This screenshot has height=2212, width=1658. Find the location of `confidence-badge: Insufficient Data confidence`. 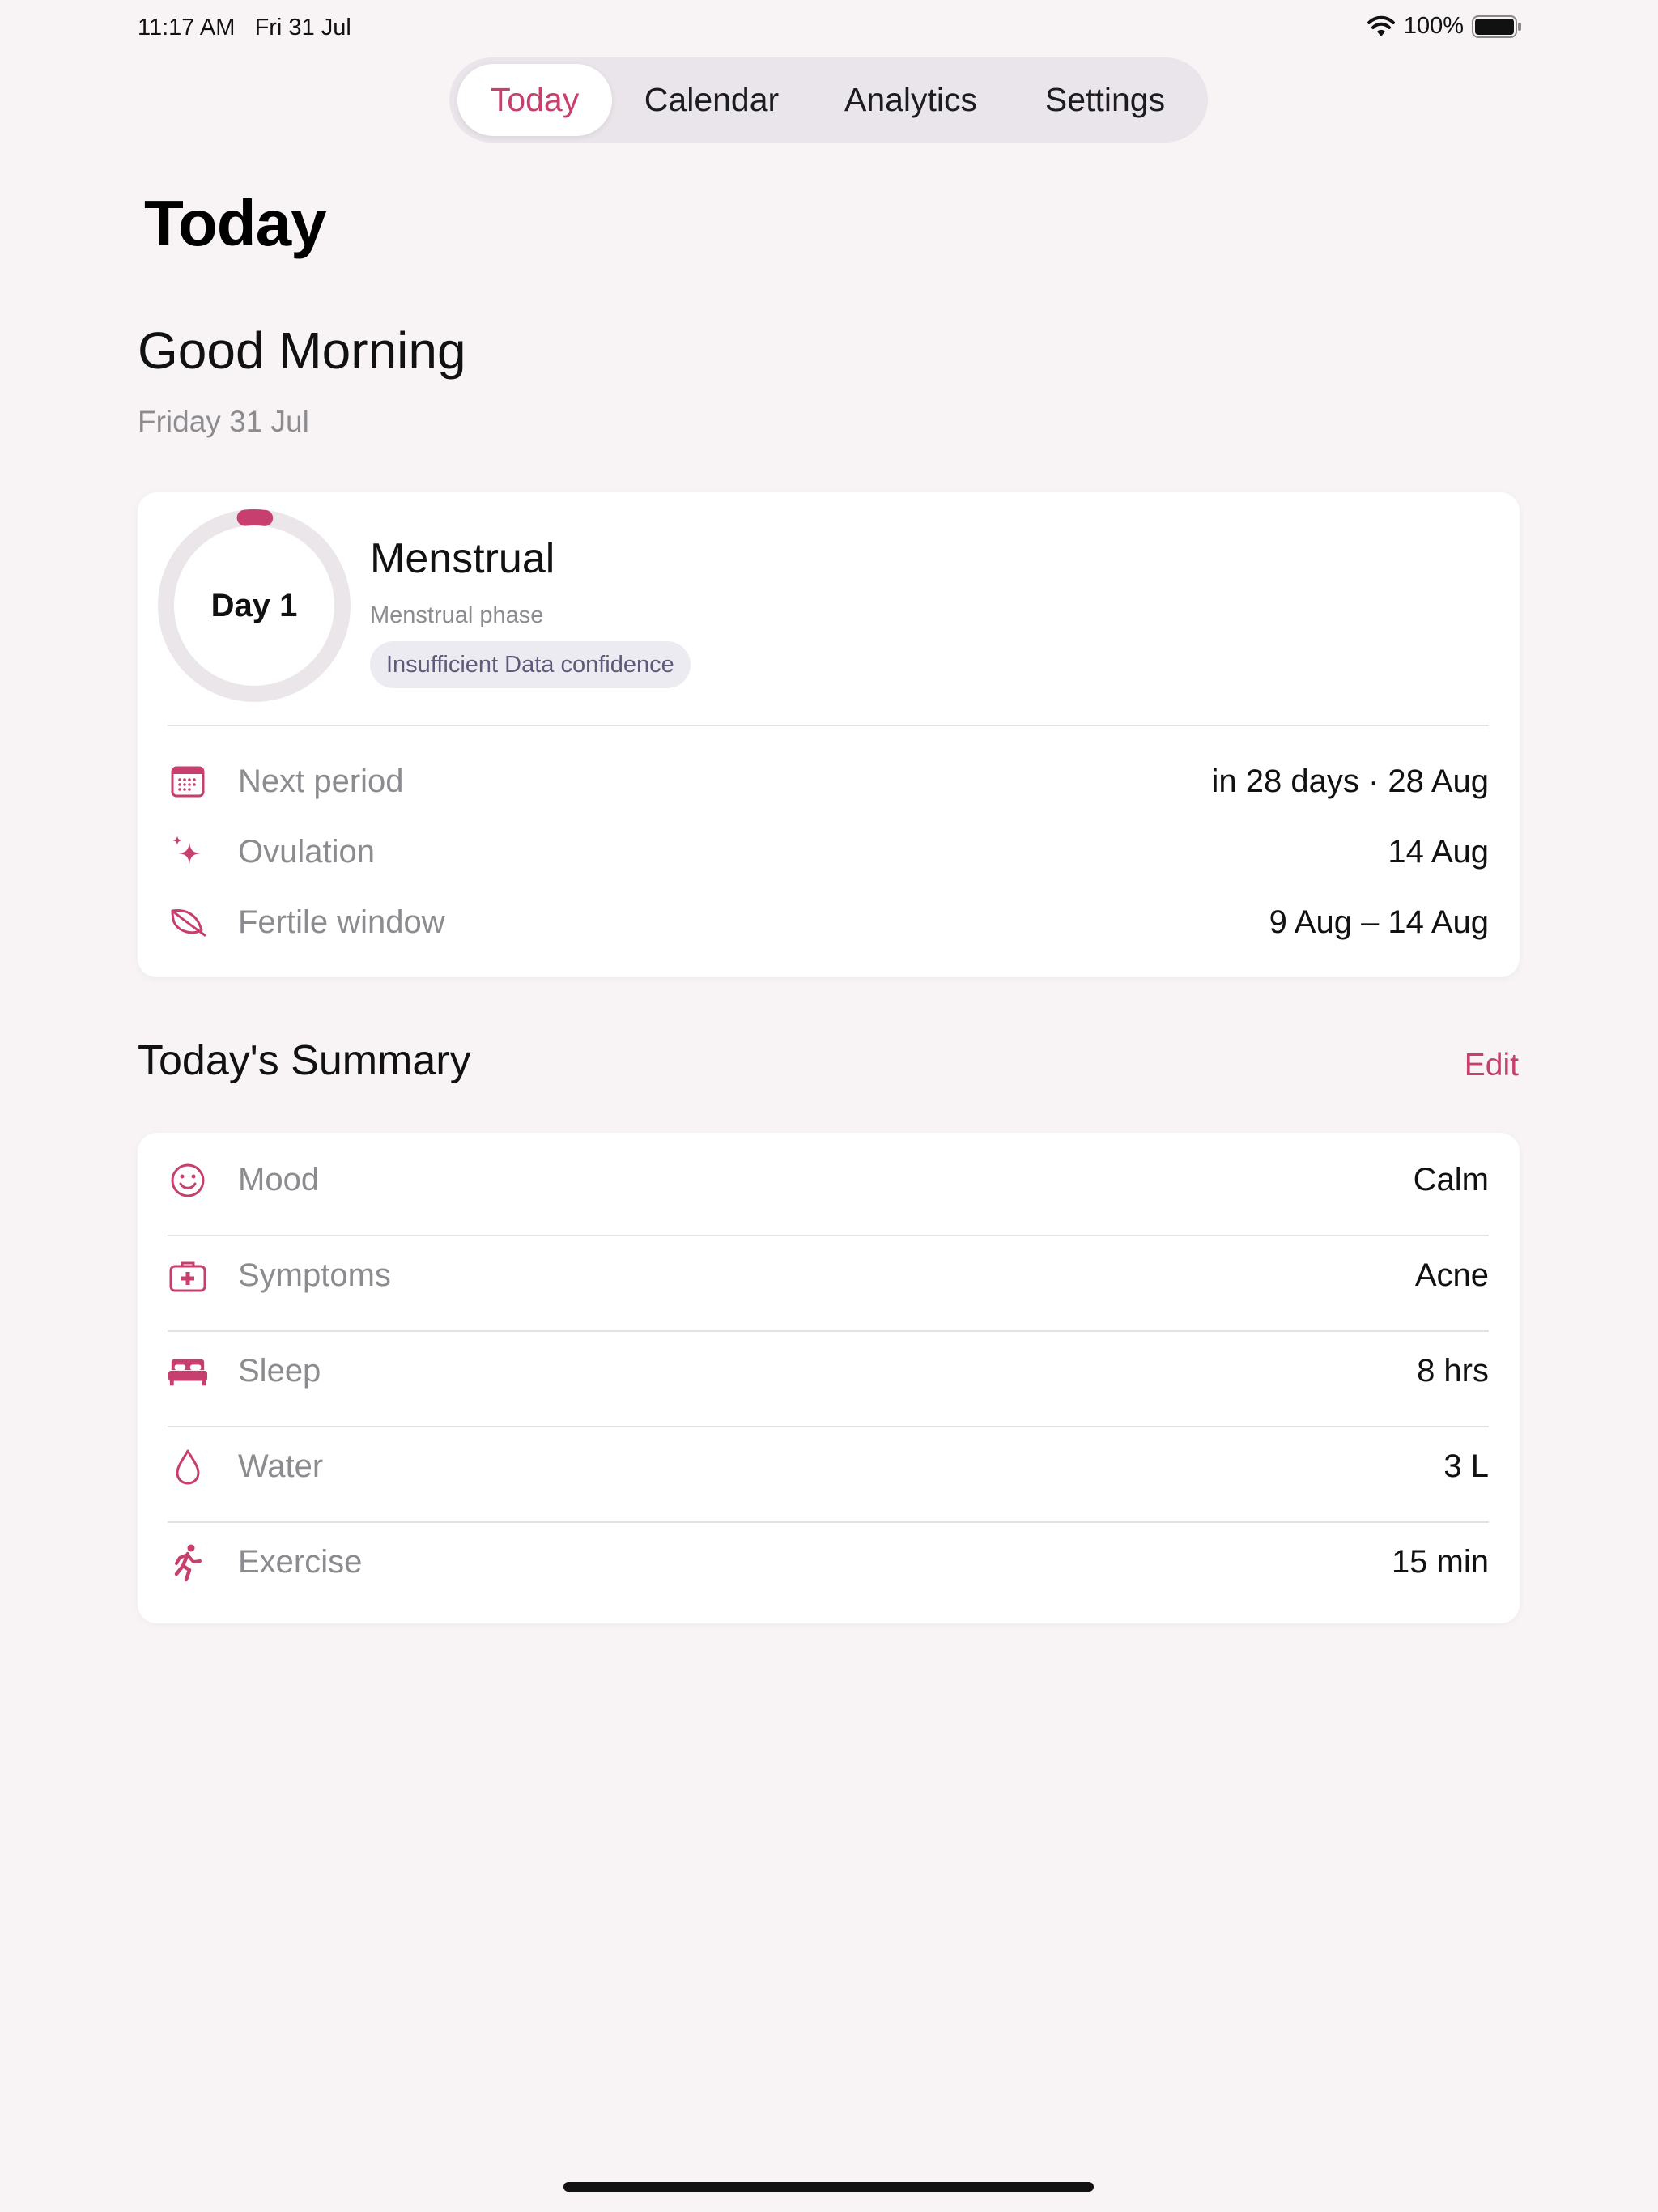

confidence-badge: Insufficient Data confidence is located at coordinates (530, 665).